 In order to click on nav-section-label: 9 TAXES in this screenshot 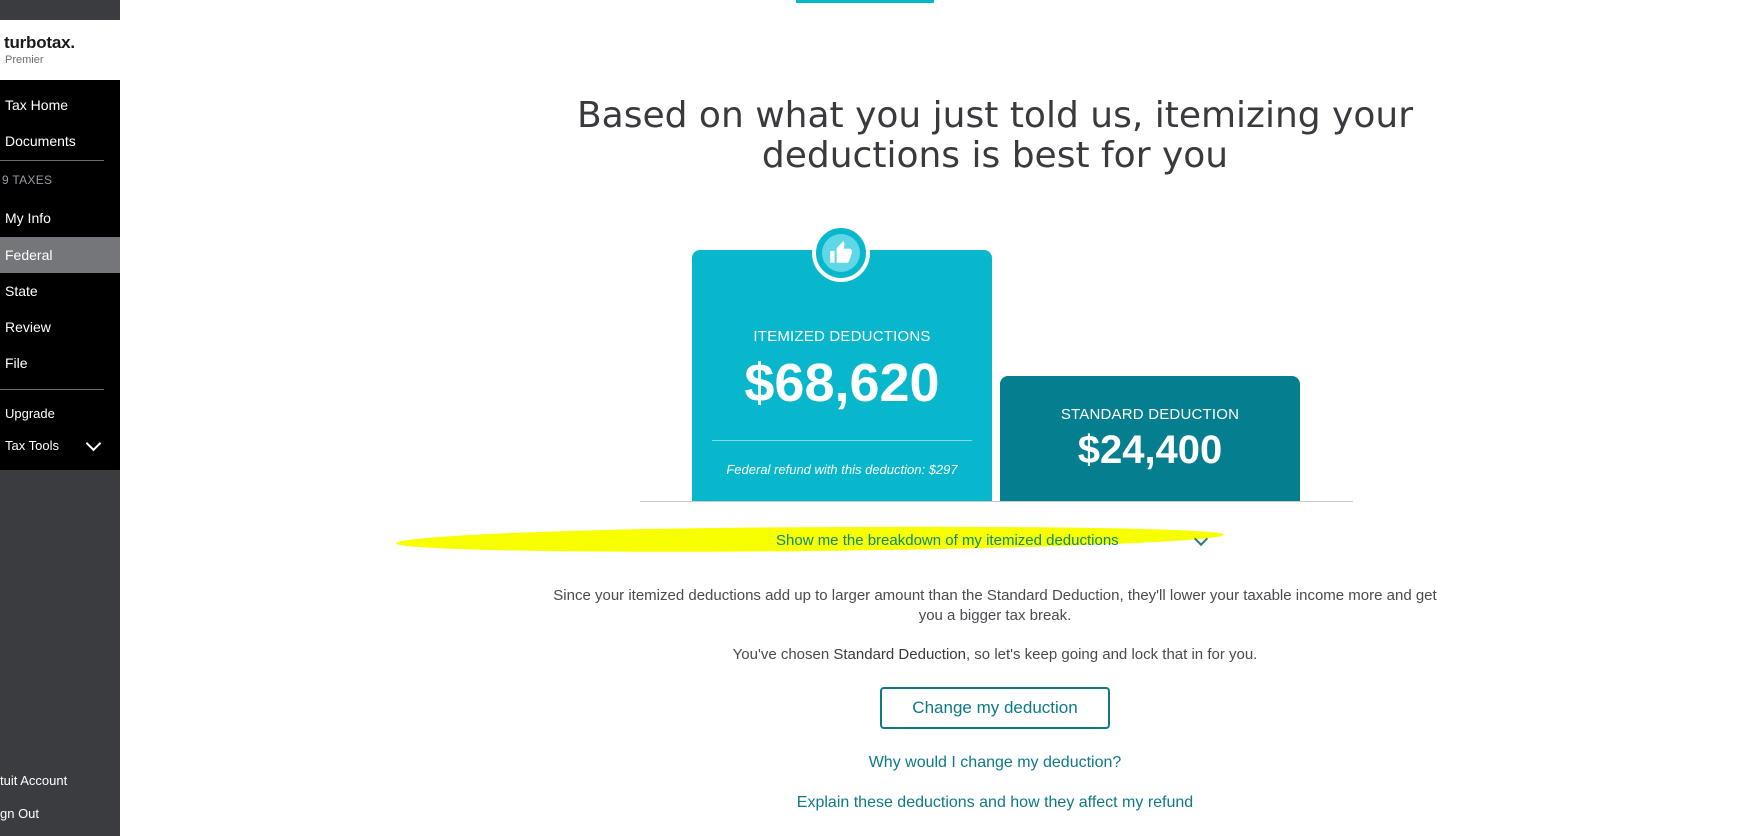, I will do `click(27, 180)`.